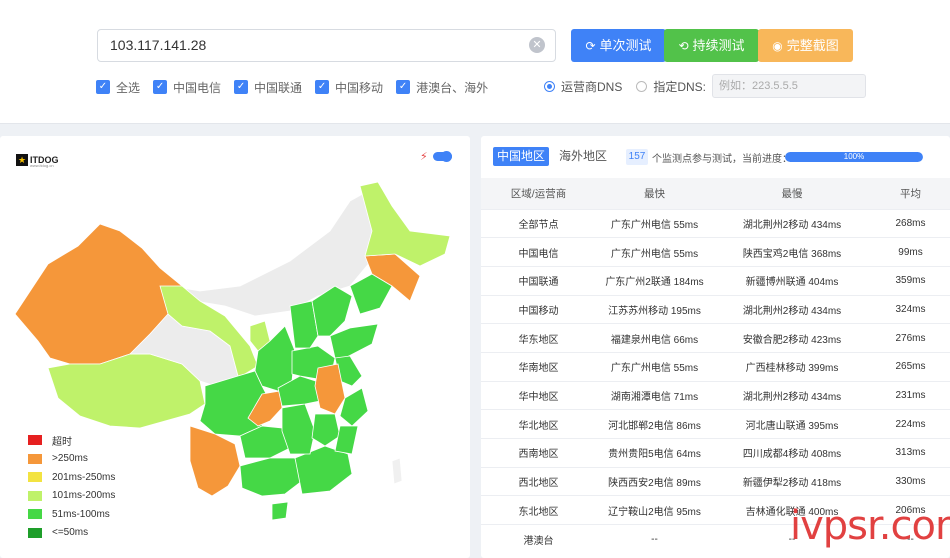 The image size is (950, 558). Describe the element at coordinates (792, 426) in the screenshot. I see `cell-slowest: 河北唐山联通 395ms` at that location.